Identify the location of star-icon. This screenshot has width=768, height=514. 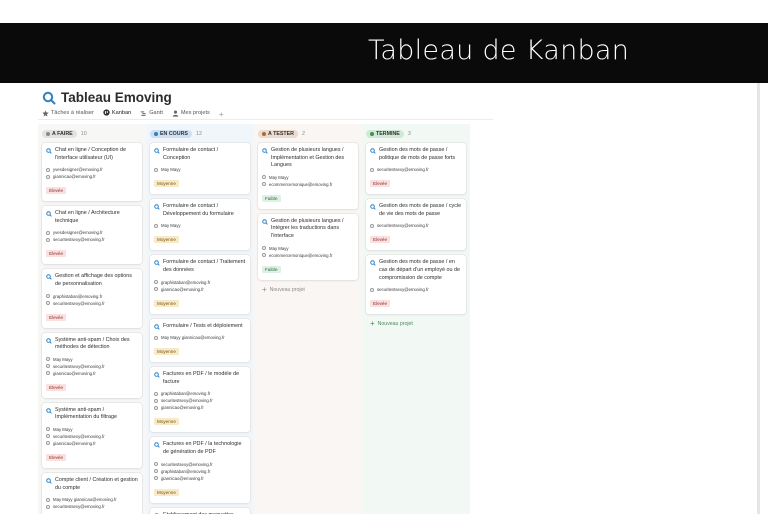
(45, 113).